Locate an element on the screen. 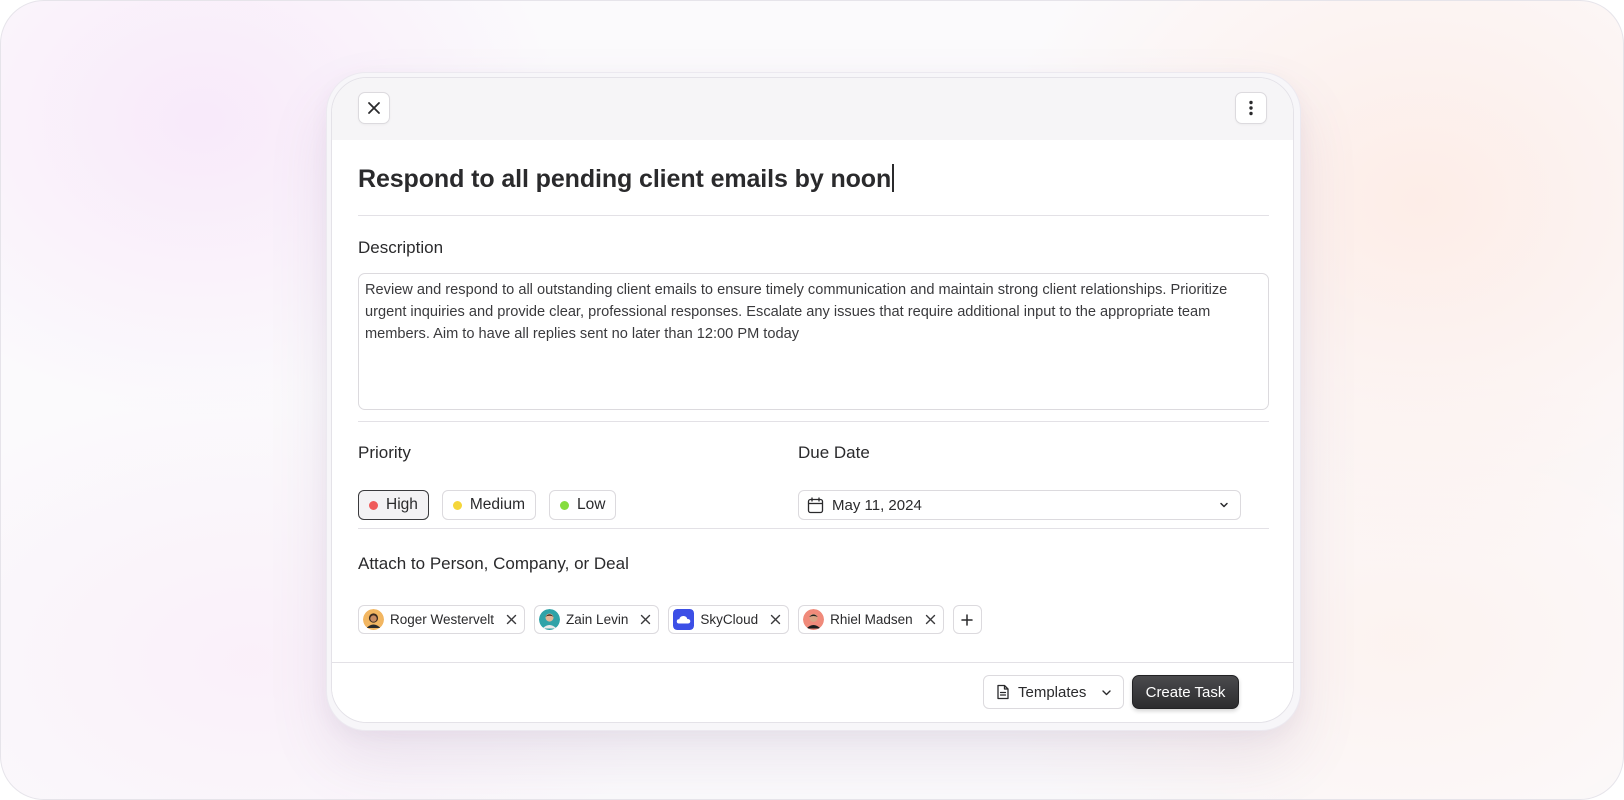  close-button is located at coordinates (374, 108).